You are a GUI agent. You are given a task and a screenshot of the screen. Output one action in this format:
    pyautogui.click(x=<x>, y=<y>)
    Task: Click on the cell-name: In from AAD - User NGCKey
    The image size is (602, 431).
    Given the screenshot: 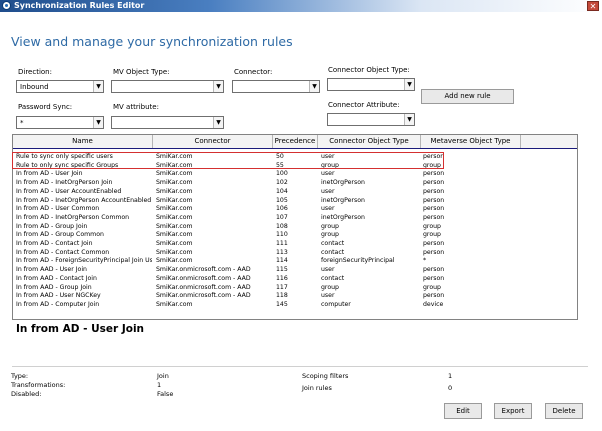 What is the action you would take?
    pyautogui.click(x=58, y=296)
    